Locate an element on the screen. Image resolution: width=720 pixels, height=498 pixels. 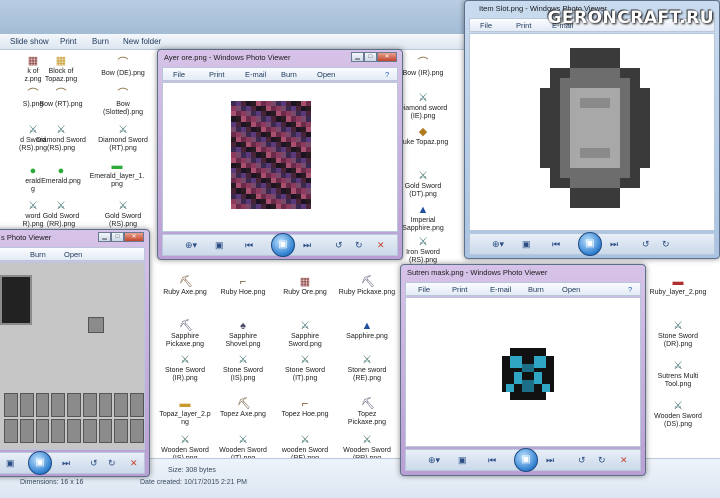
file-item: ♠ Sapphire Shovel.png is located at coordinates (243, 334).